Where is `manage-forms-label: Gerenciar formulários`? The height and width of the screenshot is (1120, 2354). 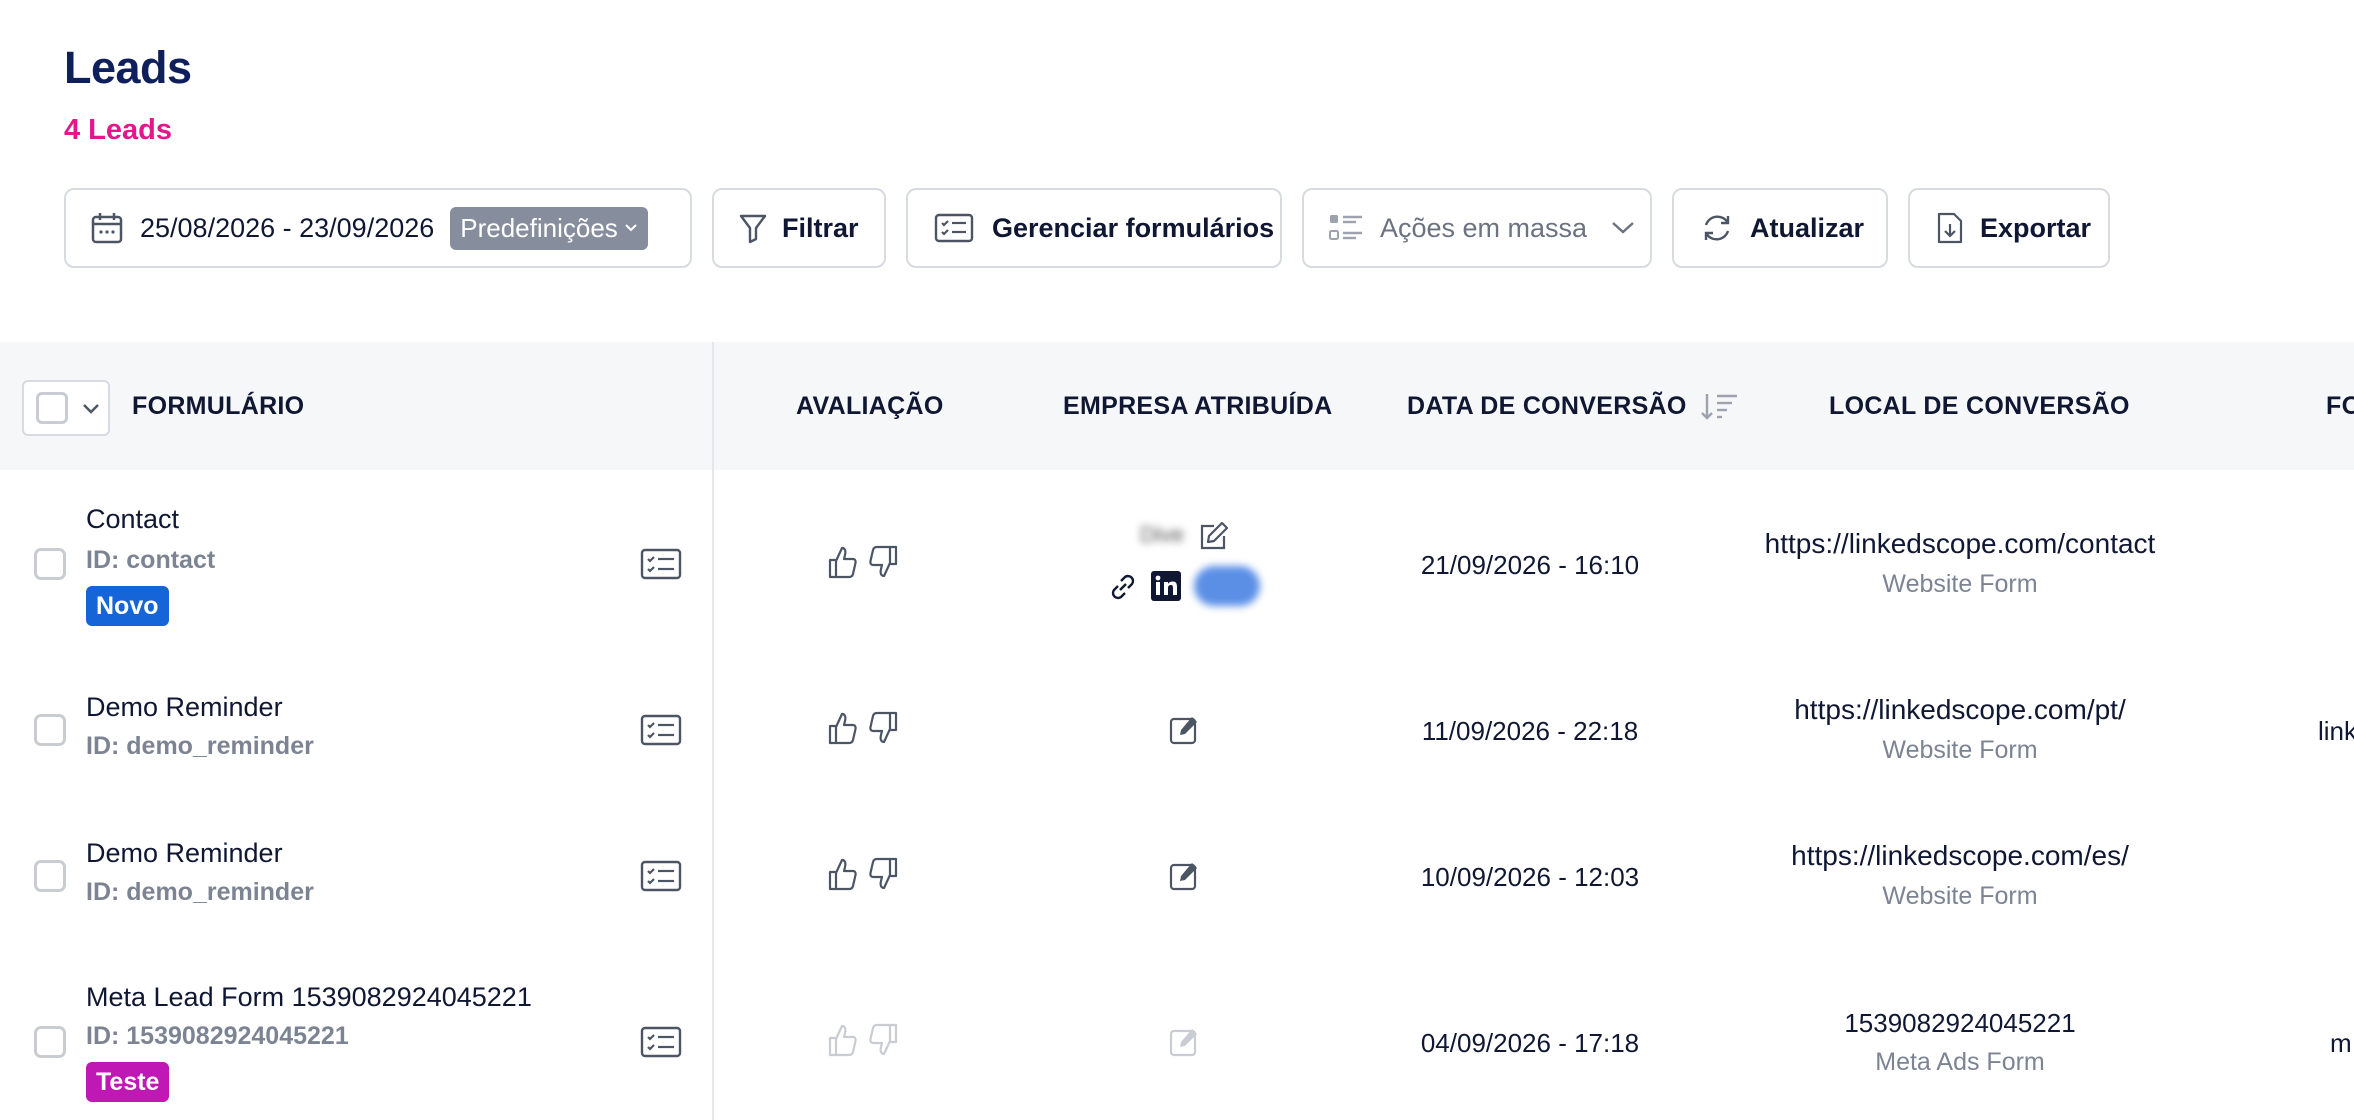
manage-forms-label: Gerenciar formulários is located at coordinates (1133, 227).